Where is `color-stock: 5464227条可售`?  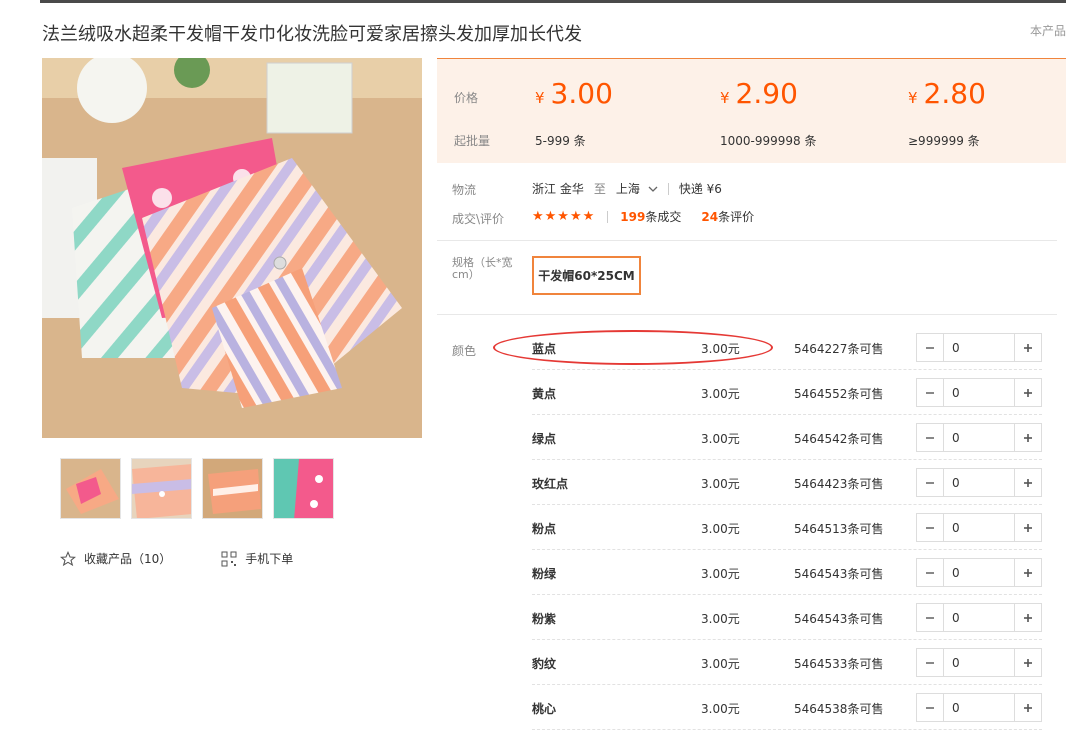
color-stock: 5464227条可售 is located at coordinates (839, 349).